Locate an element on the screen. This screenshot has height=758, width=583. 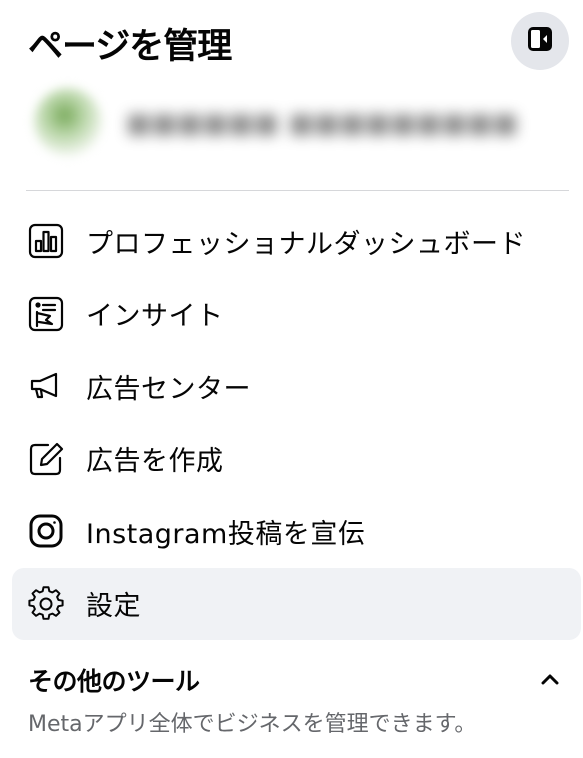
instagram-icon is located at coordinates (46, 531).